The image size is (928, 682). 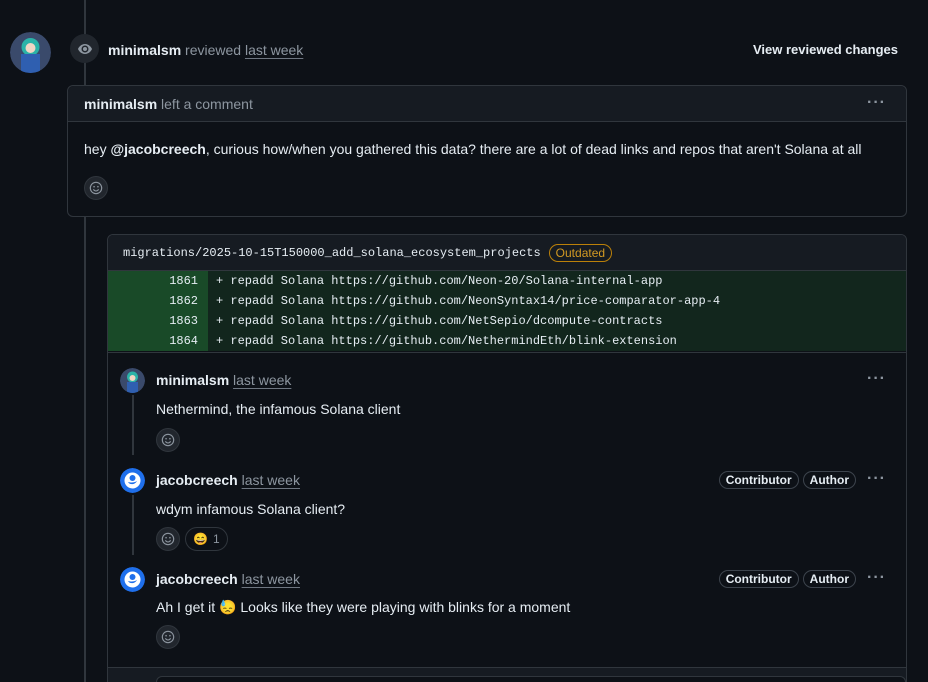 I want to click on mention-link: @jacobcreech, so click(x=157, y=149).